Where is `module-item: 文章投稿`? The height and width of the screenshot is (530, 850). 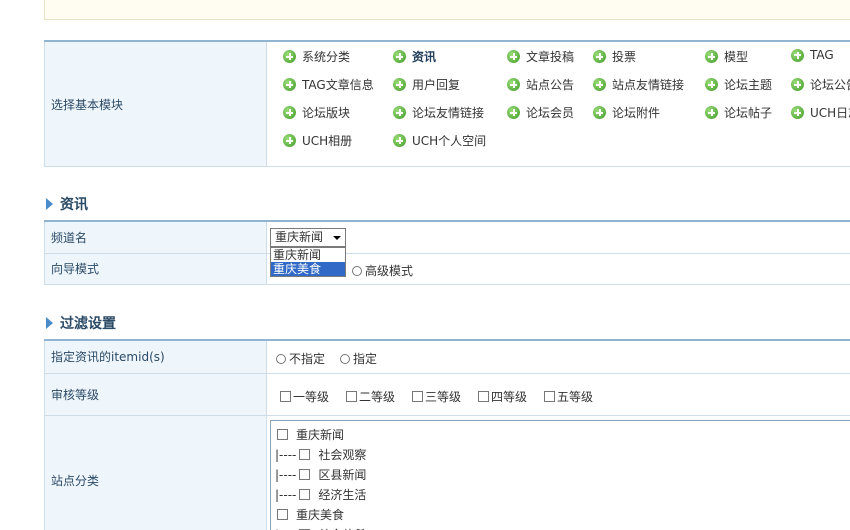
module-item: 文章投稿 is located at coordinates (540, 56).